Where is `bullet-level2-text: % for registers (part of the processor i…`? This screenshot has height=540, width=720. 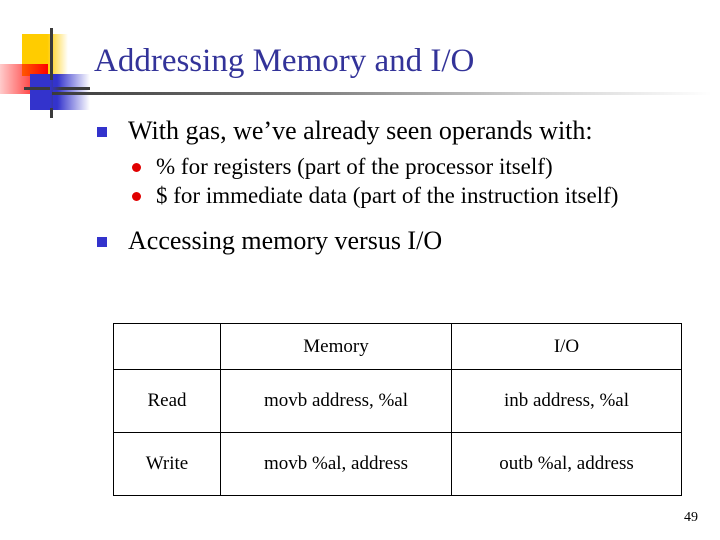 bullet-level2-text: % for registers (part of the processor i… is located at coordinates (354, 166).